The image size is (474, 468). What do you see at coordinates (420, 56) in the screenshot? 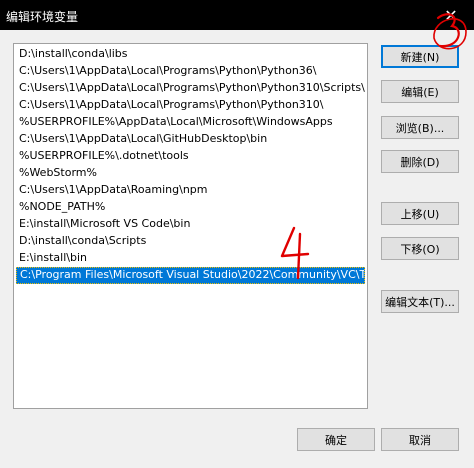
I see `new-button: 新建(N)` at bounding box center [420, 56].